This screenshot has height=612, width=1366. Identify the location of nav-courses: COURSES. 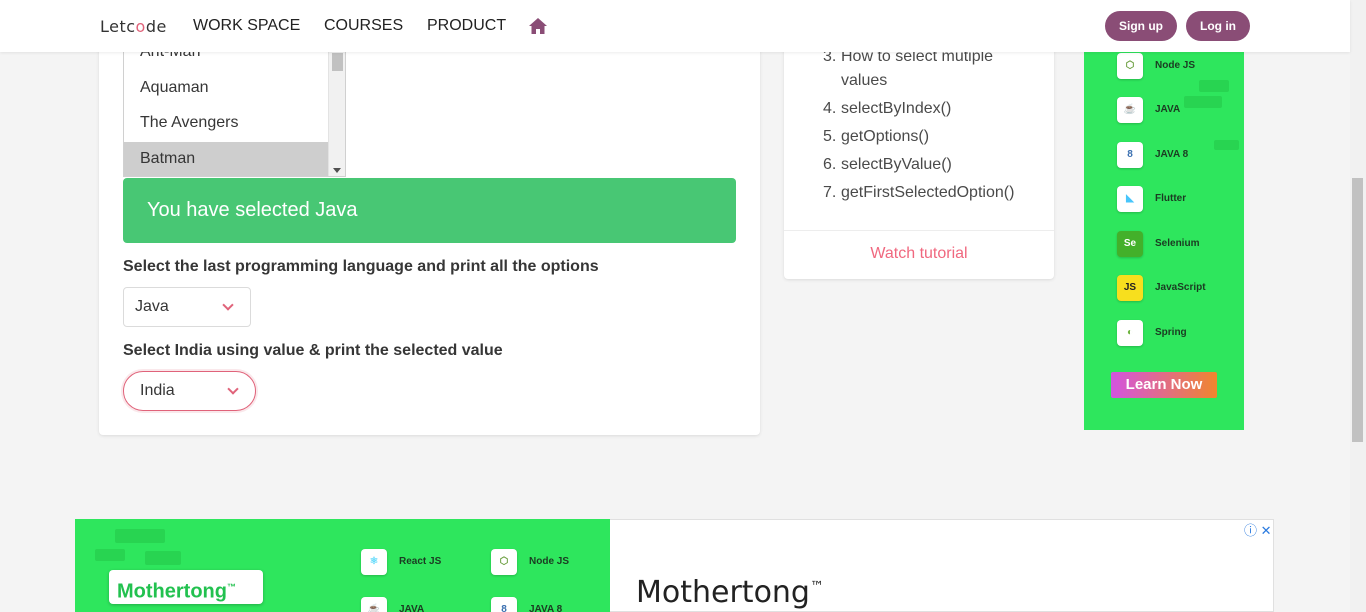
(363, 26).